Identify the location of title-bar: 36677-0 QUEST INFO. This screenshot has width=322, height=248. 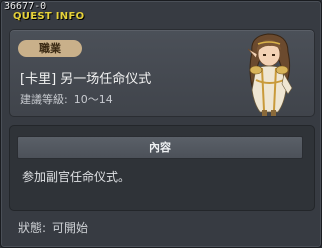
(161, 12).